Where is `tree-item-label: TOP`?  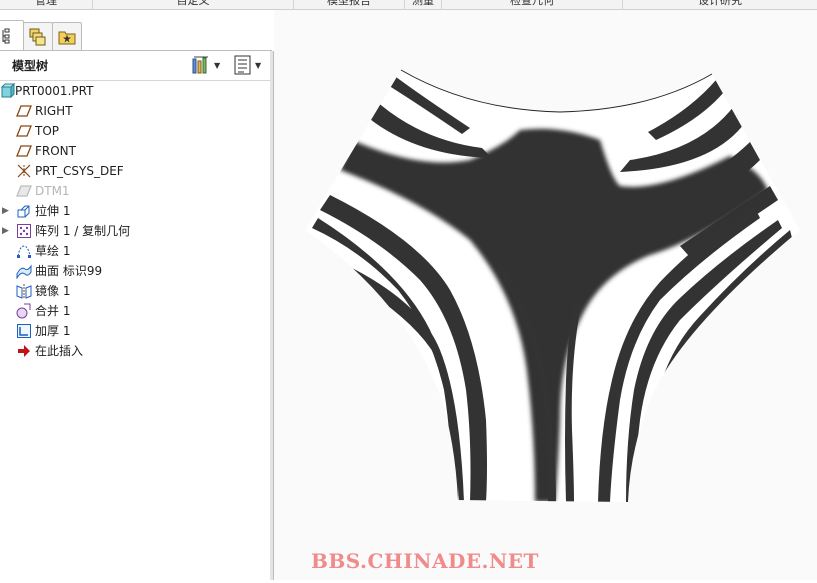 tree-item-label: TOP is located at coordinates (47, 131).